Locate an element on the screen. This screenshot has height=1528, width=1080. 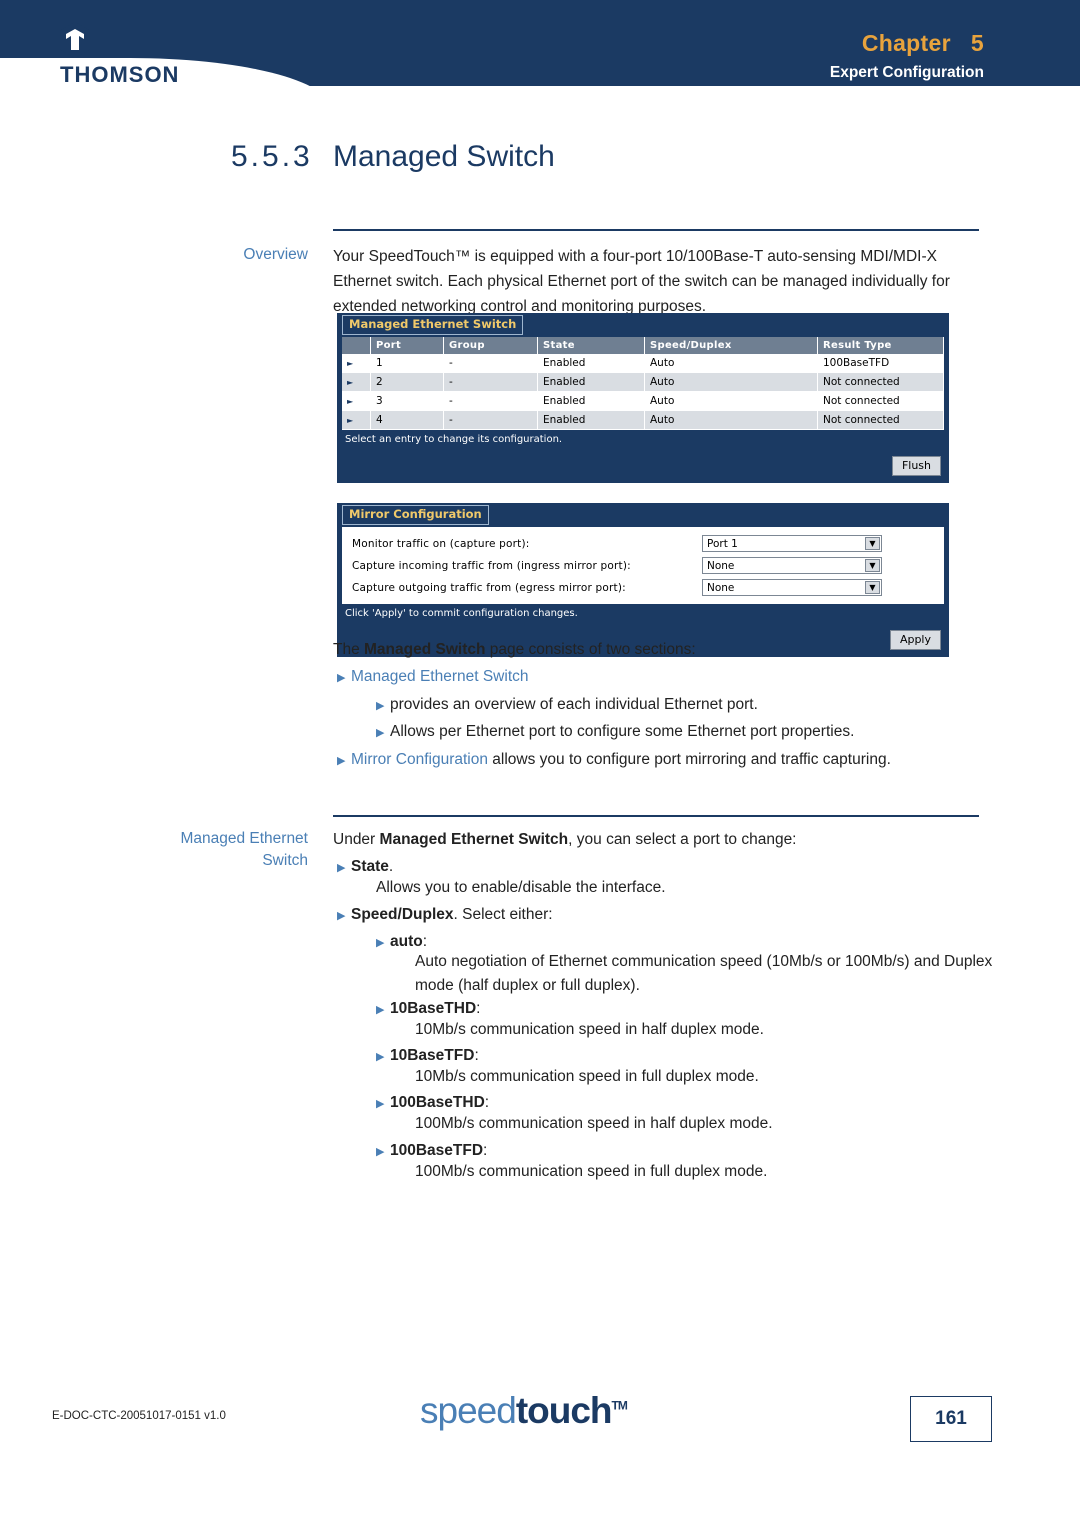
panel-gap is located at coordinates (643, 493).